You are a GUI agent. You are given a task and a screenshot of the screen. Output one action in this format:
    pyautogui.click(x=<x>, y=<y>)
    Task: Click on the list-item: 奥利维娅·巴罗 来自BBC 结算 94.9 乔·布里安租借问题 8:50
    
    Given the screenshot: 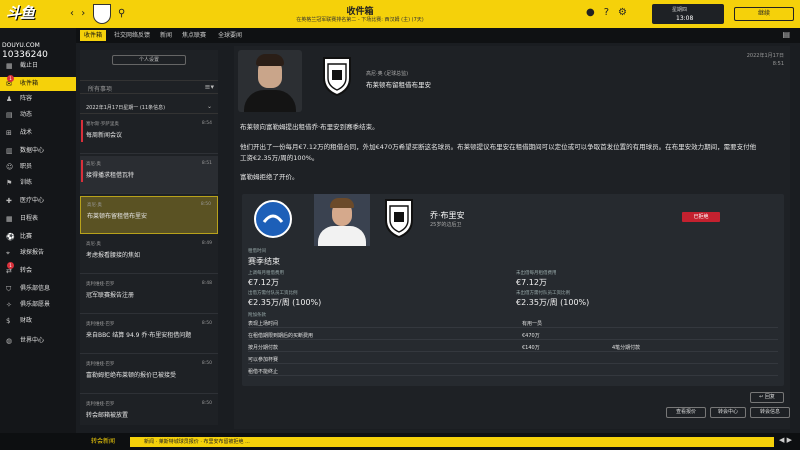 What is the action you would take?
    pyautogui.click(x=149, y=335)
    